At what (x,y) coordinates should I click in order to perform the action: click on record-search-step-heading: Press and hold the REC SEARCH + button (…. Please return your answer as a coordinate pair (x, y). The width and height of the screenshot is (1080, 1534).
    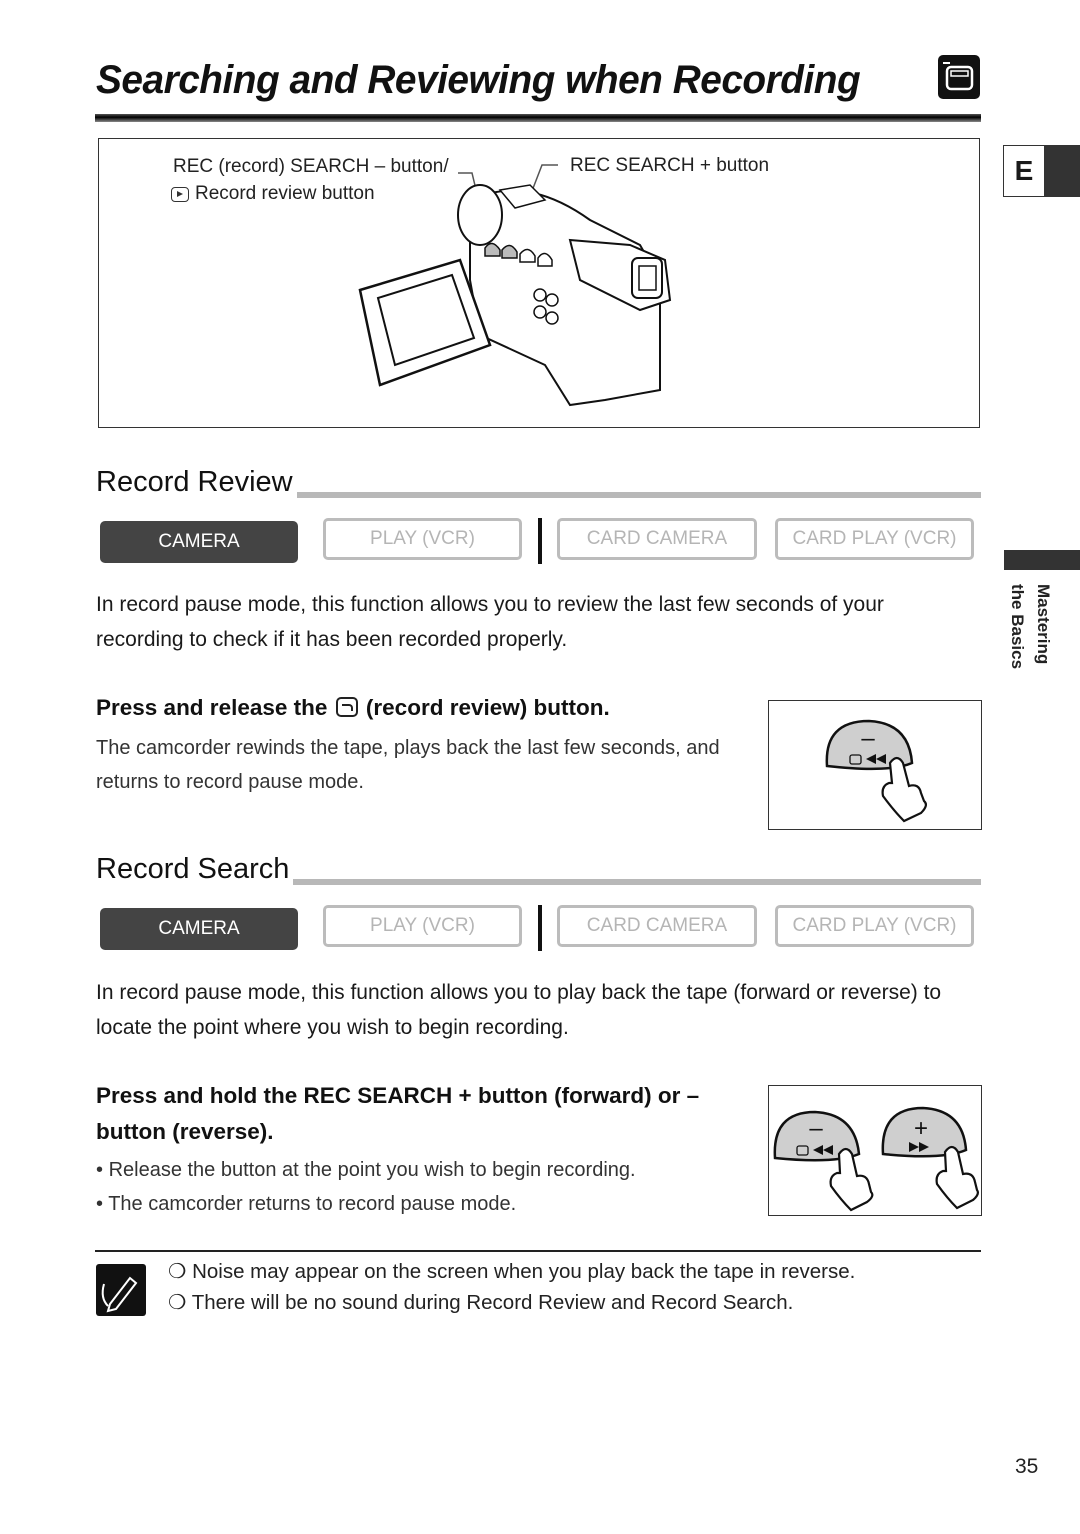
    Looking at the image, I should click on (398, 1113).